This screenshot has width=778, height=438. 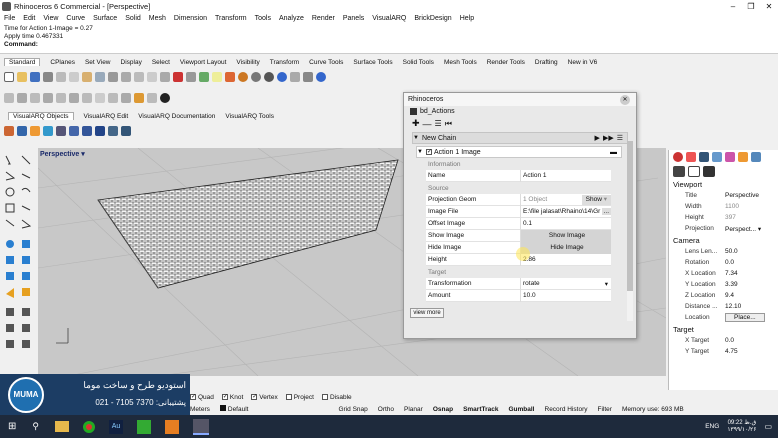 What do you see at coordinates (200, 409) in the screenshot?
I see `units-label: Meters` at bounding box center [200, 409].